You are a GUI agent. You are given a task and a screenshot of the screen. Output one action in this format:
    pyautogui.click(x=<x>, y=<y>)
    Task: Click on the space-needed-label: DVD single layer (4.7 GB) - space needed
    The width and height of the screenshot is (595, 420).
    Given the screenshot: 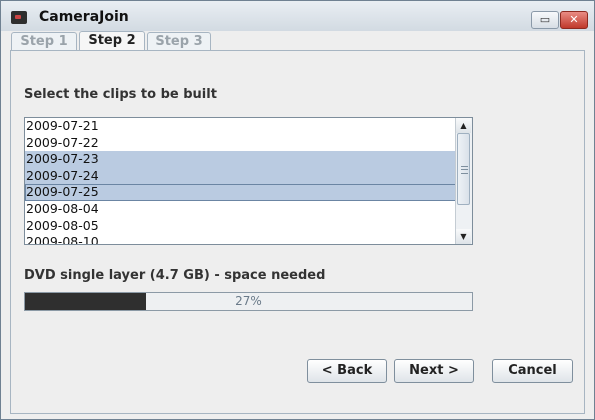 What is the action you would take?
    pyautogui.click(x=175, y=275)
    